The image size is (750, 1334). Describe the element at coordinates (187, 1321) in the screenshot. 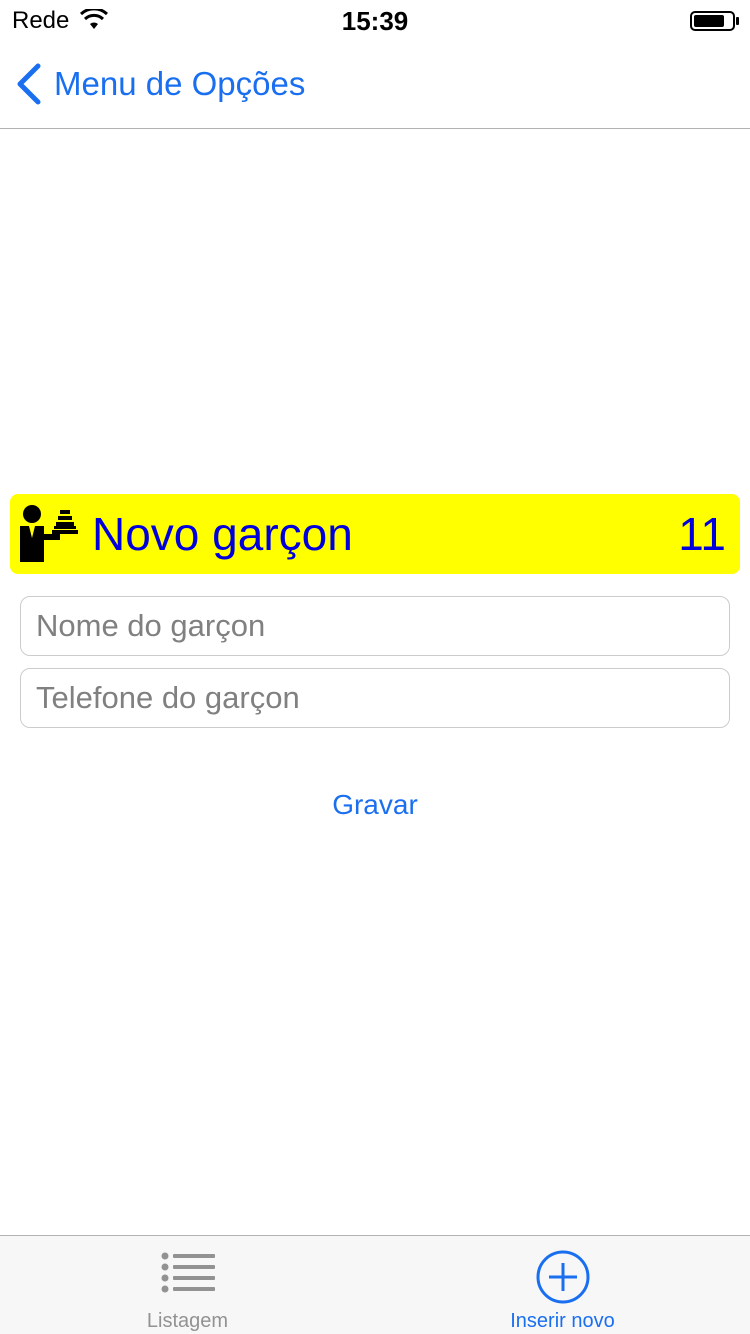

I see `tab-label-listagem: Listagem` at that location.